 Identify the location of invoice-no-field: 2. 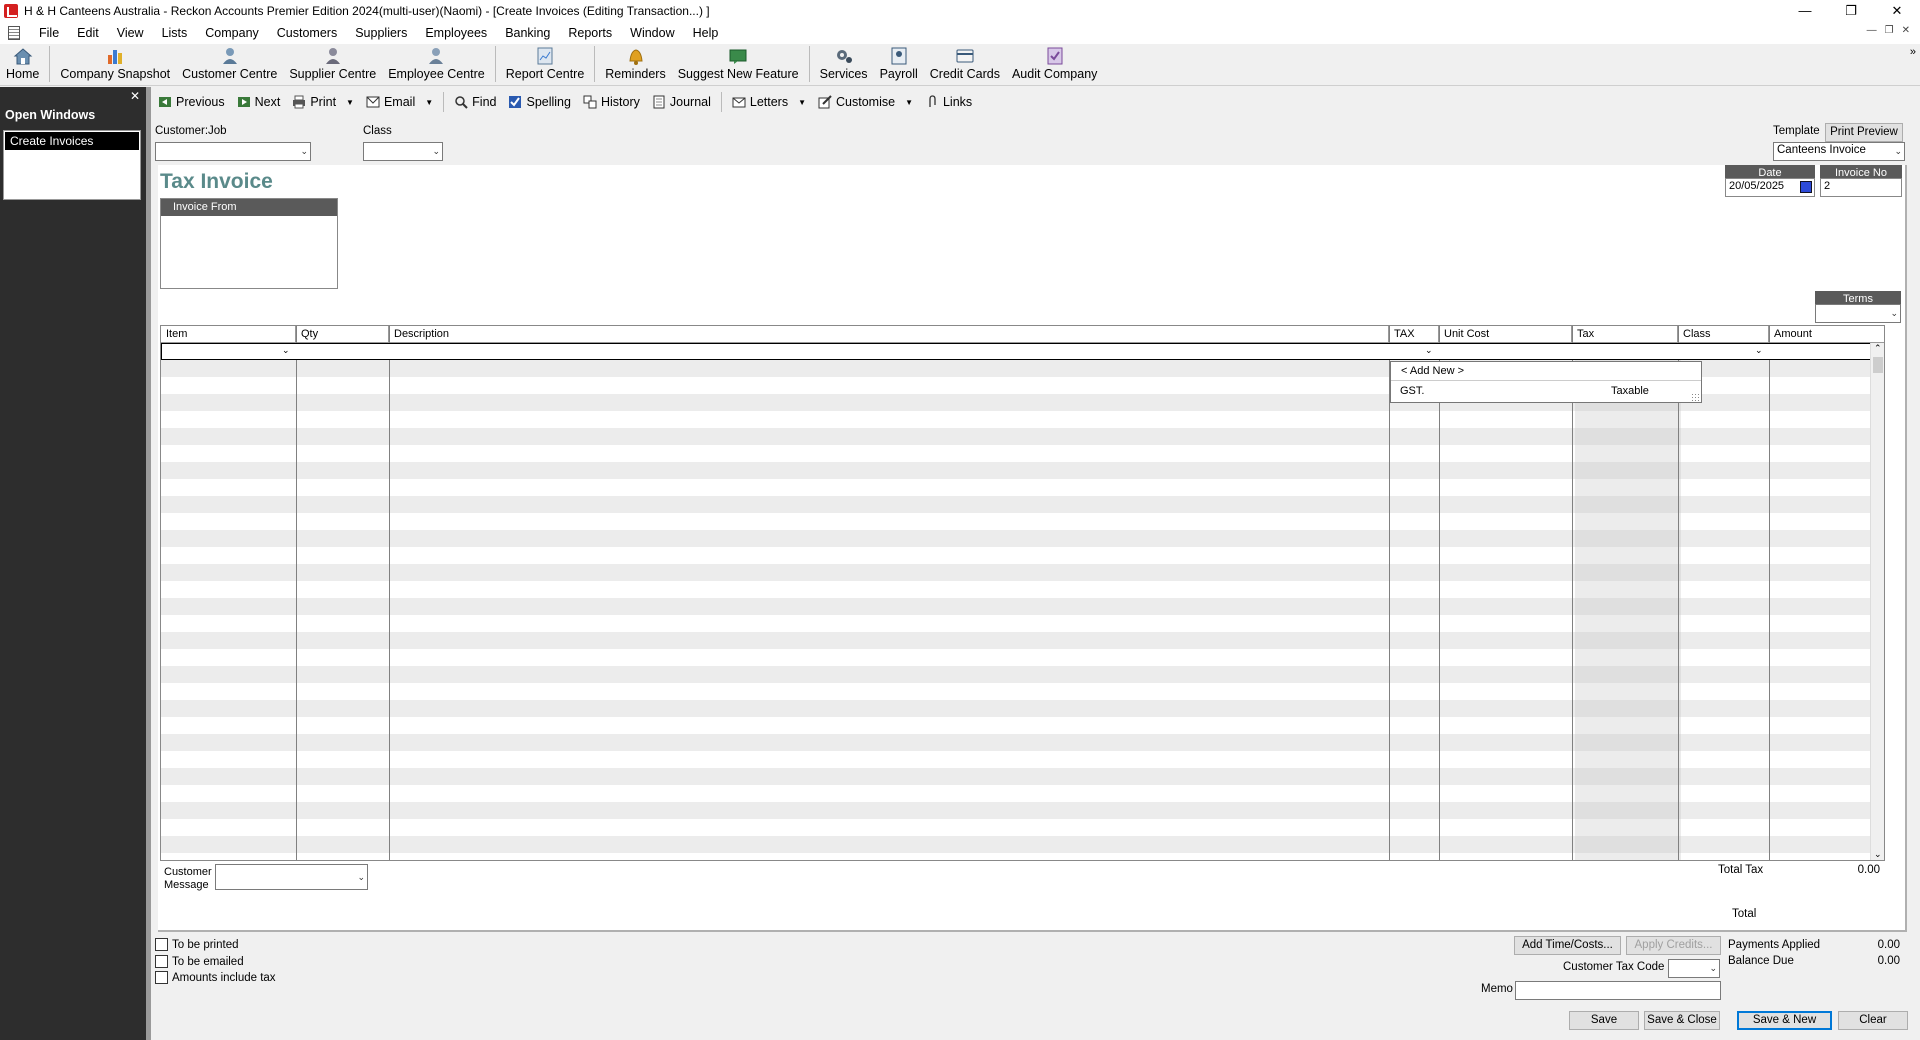
(1861, 187).